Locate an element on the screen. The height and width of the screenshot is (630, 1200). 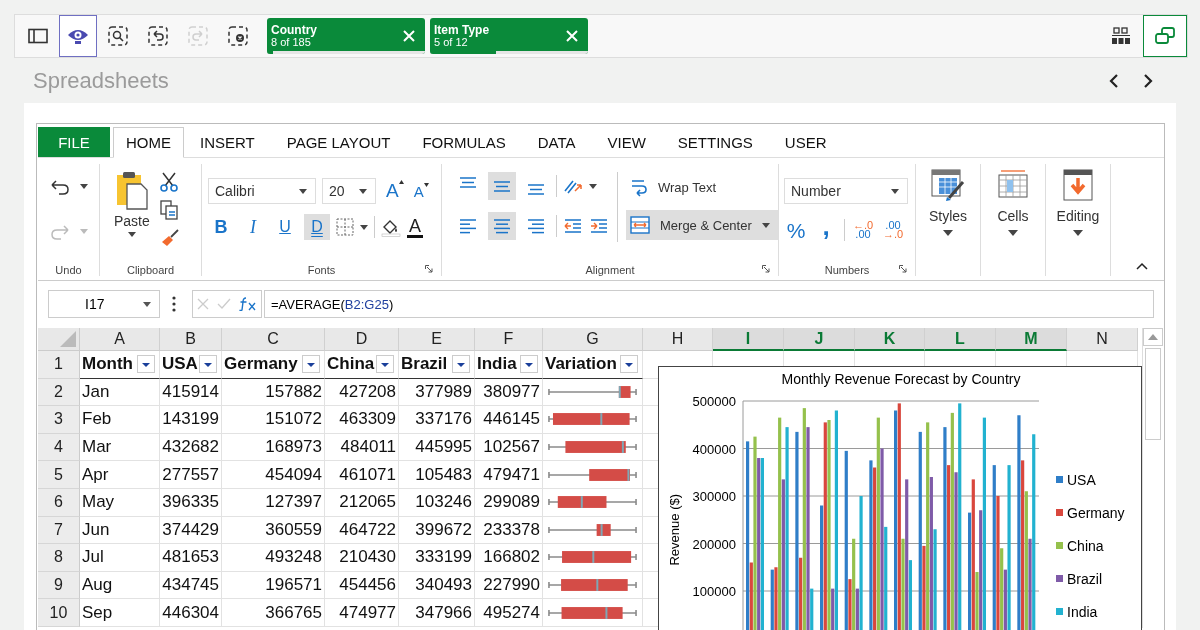
decrease-indent-icon is located at coordinates (573, 226).